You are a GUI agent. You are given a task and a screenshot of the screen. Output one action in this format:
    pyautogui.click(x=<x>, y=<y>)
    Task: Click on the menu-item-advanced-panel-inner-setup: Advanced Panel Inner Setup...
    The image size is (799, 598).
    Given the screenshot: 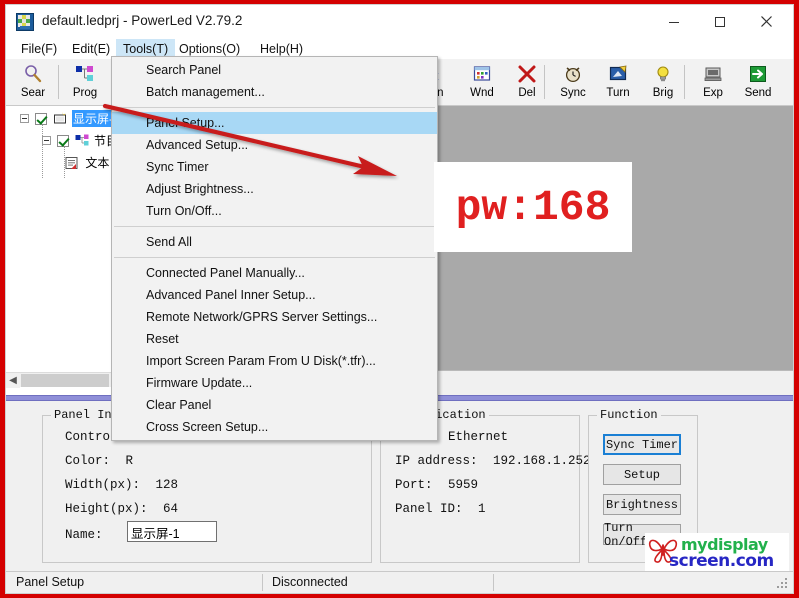 What is the action you would take?
    pyautogui.click(x=274, y=295)
    